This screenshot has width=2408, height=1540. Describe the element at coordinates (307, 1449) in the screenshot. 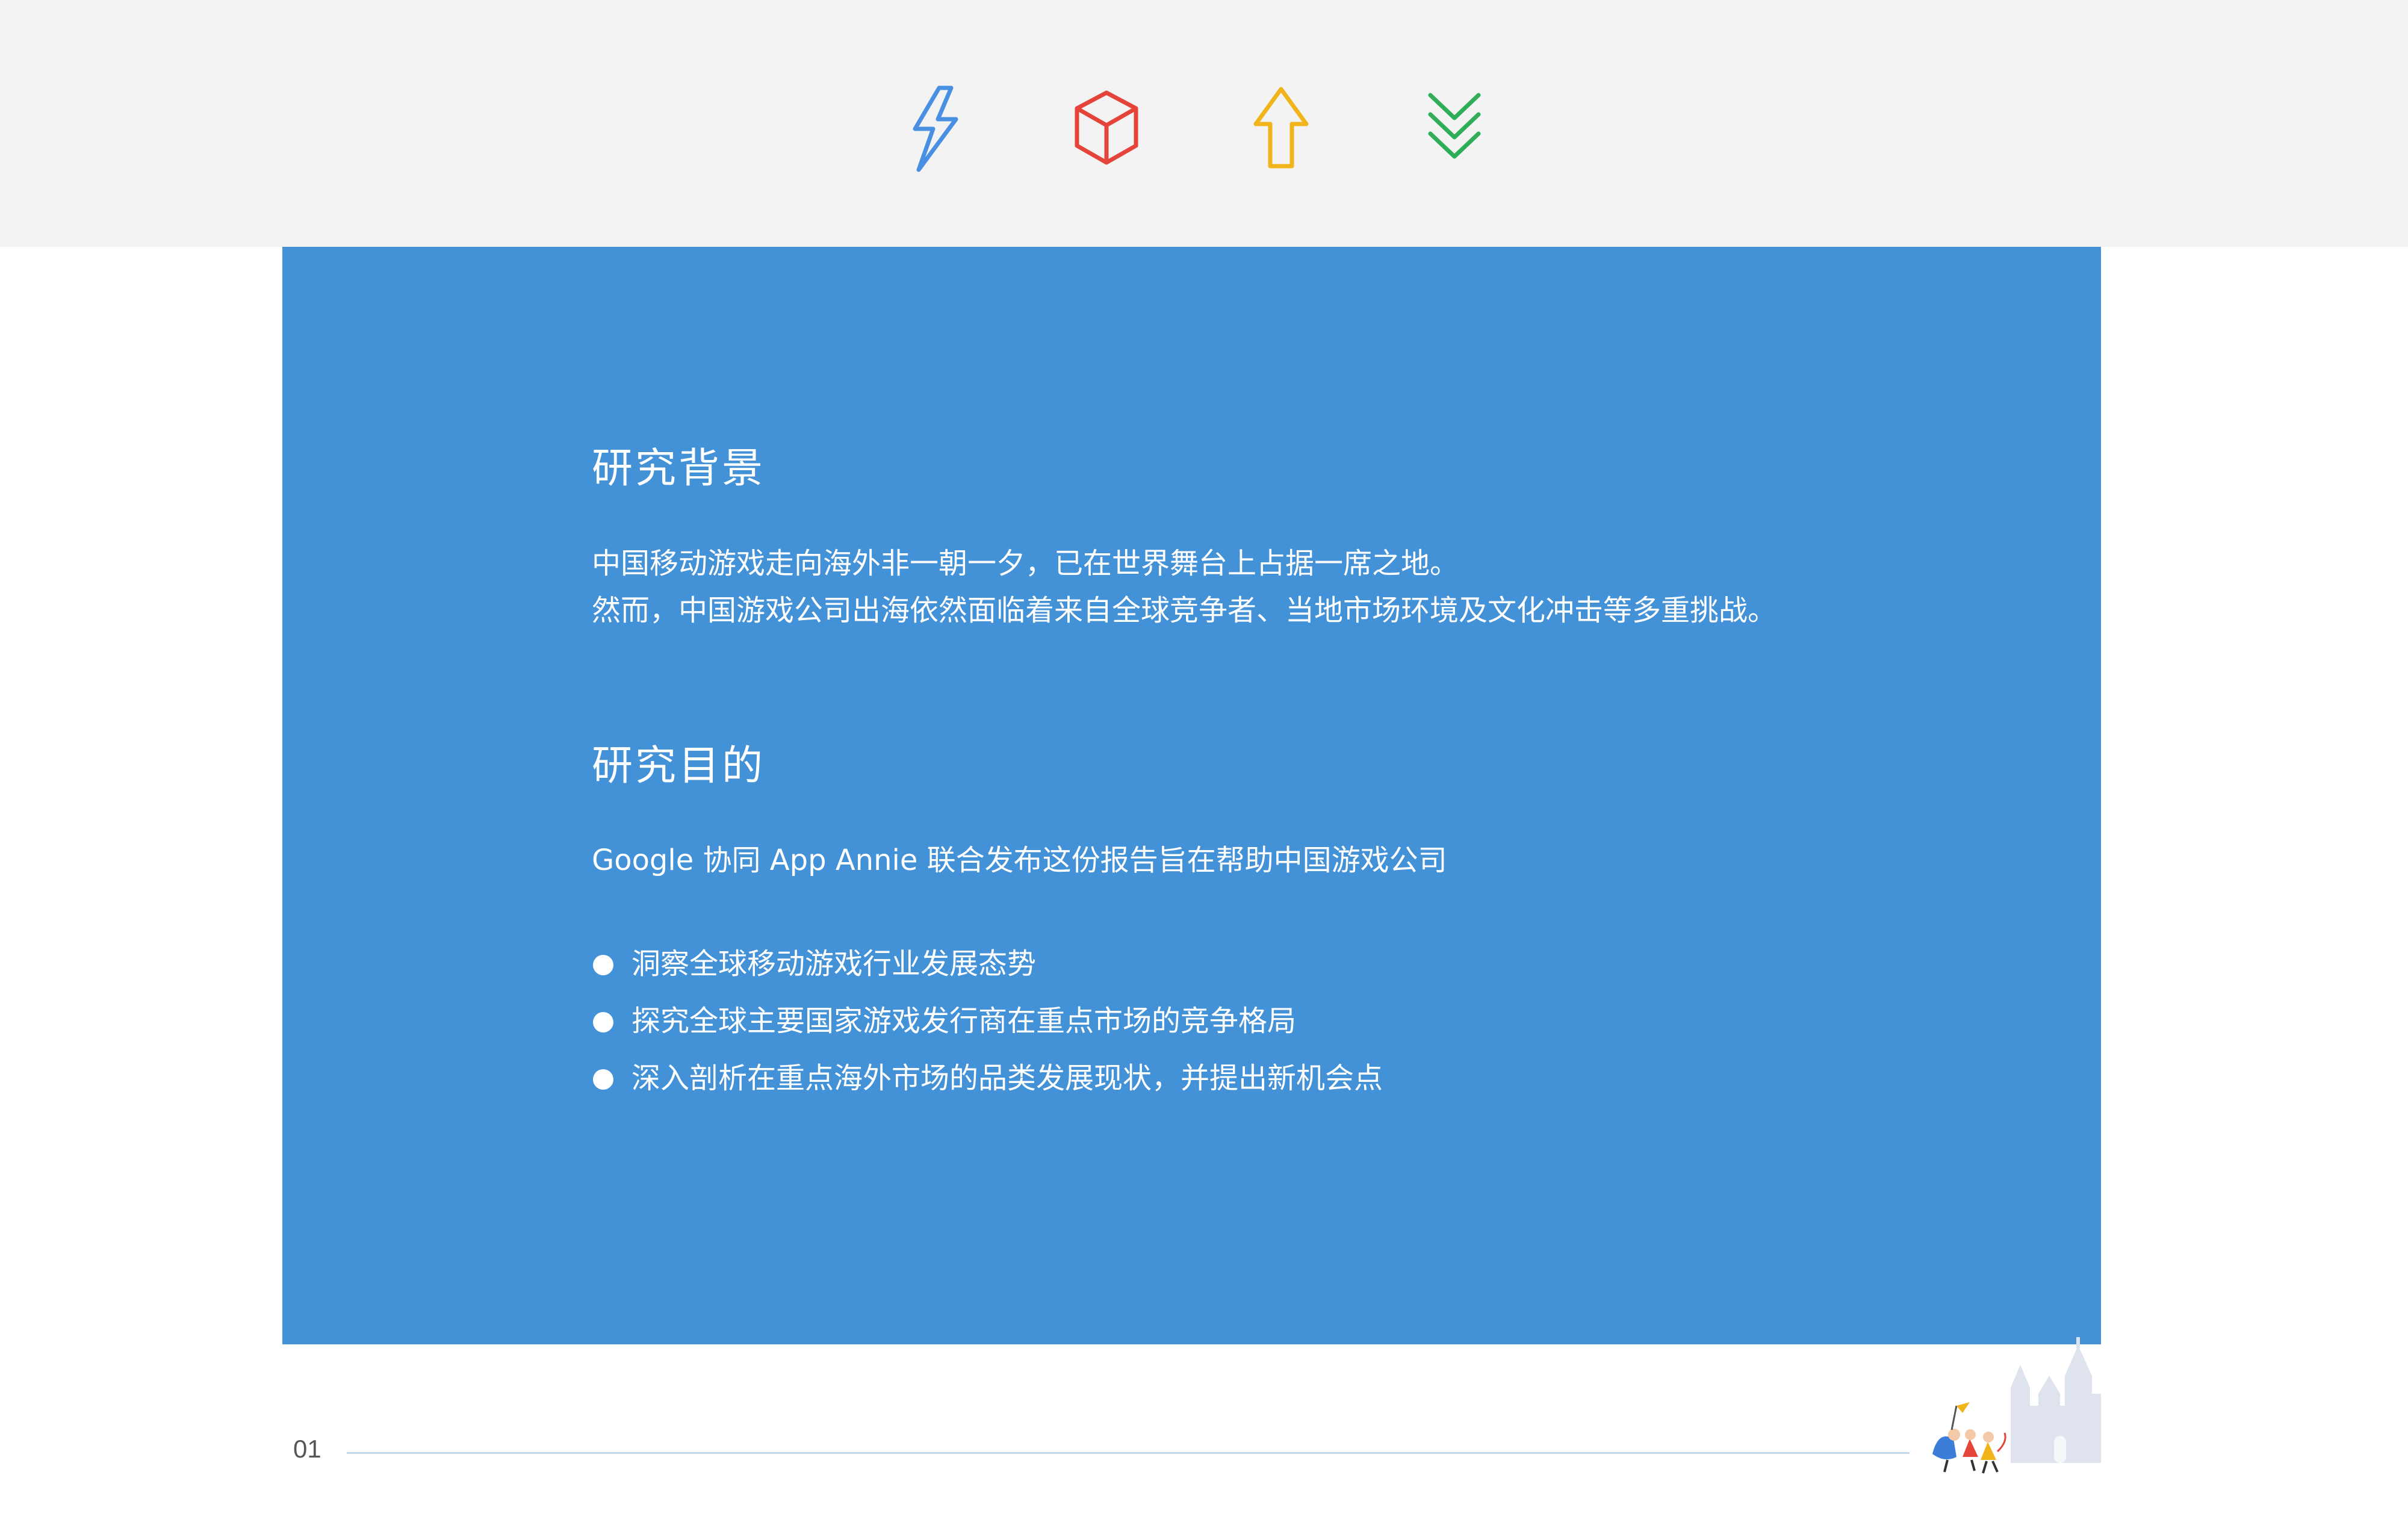

I see `page-number: 01` at that location.